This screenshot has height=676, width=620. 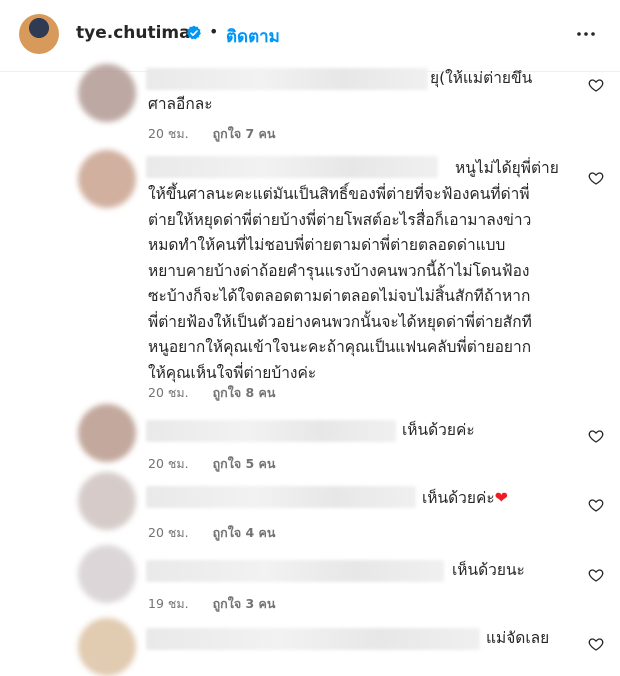 What do you see at coordinates (193, 32) in the screenshot?
I see `verified-badge-icon` at bounding box center [193, 32].